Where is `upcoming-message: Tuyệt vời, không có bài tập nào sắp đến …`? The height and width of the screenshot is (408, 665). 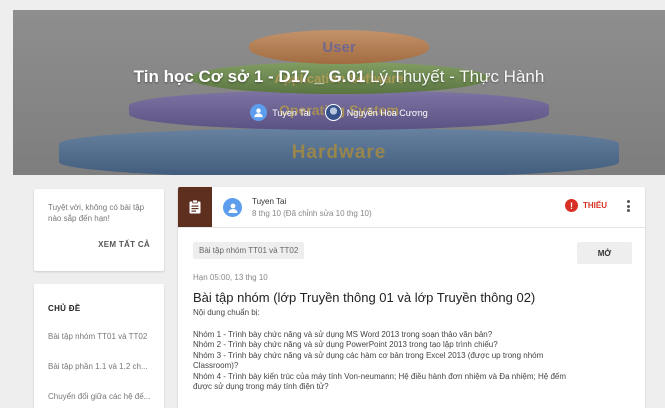 upcoming-message: Tuyệt vời, không có bài tập nào sắp đến … is located at coordinates (96, 213).